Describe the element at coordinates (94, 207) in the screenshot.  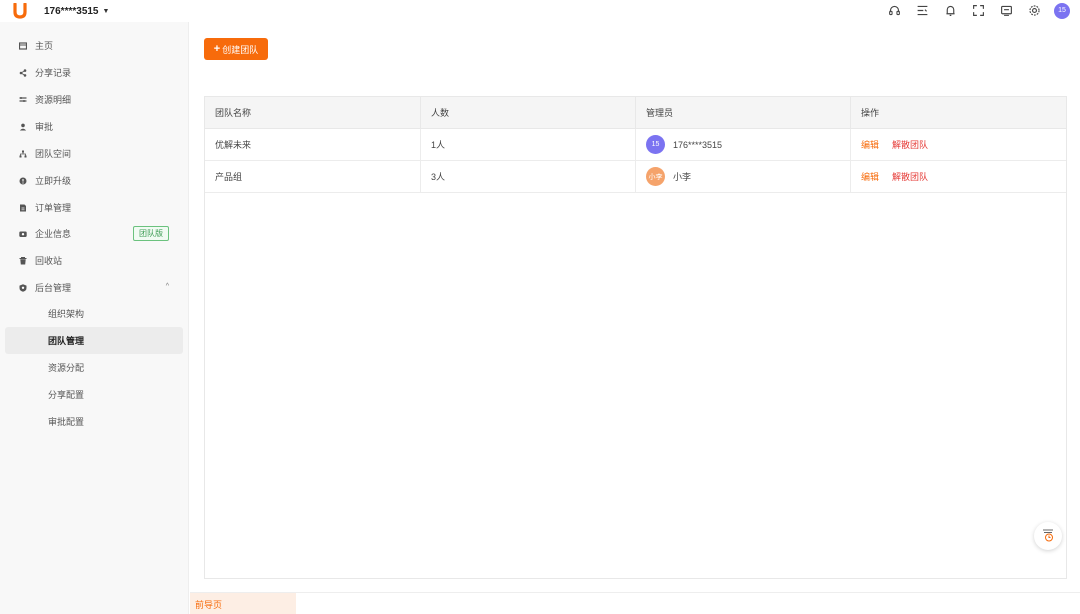
I see `sidebar-item-orders: 订单管理` at that location.